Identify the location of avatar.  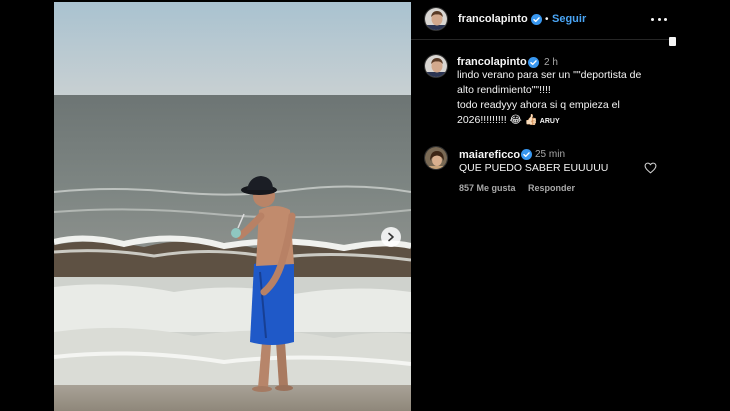
(436, 19).